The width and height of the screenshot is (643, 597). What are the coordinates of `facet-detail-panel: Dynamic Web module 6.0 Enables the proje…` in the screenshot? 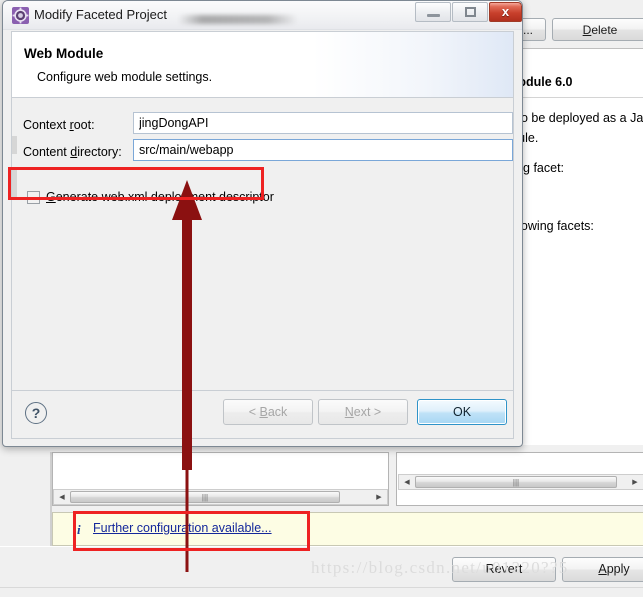 It's located at (579, 246).